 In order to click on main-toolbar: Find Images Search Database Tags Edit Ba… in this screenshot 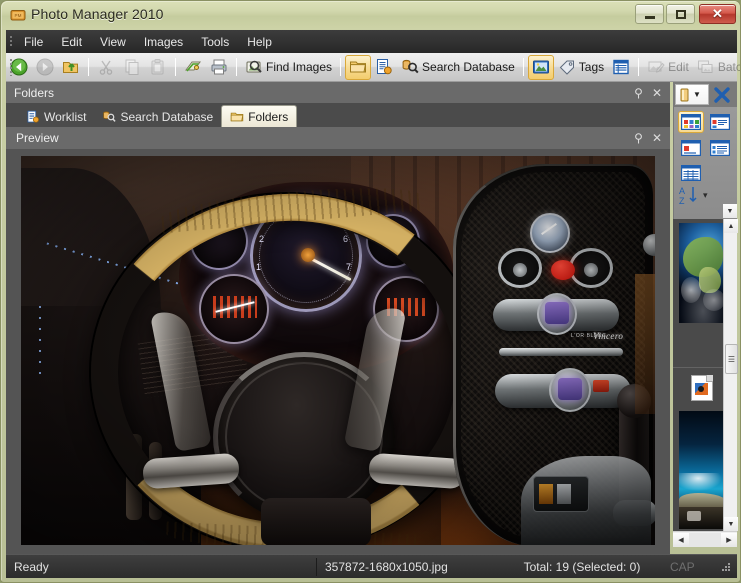, I will do `click(373, 67)`.